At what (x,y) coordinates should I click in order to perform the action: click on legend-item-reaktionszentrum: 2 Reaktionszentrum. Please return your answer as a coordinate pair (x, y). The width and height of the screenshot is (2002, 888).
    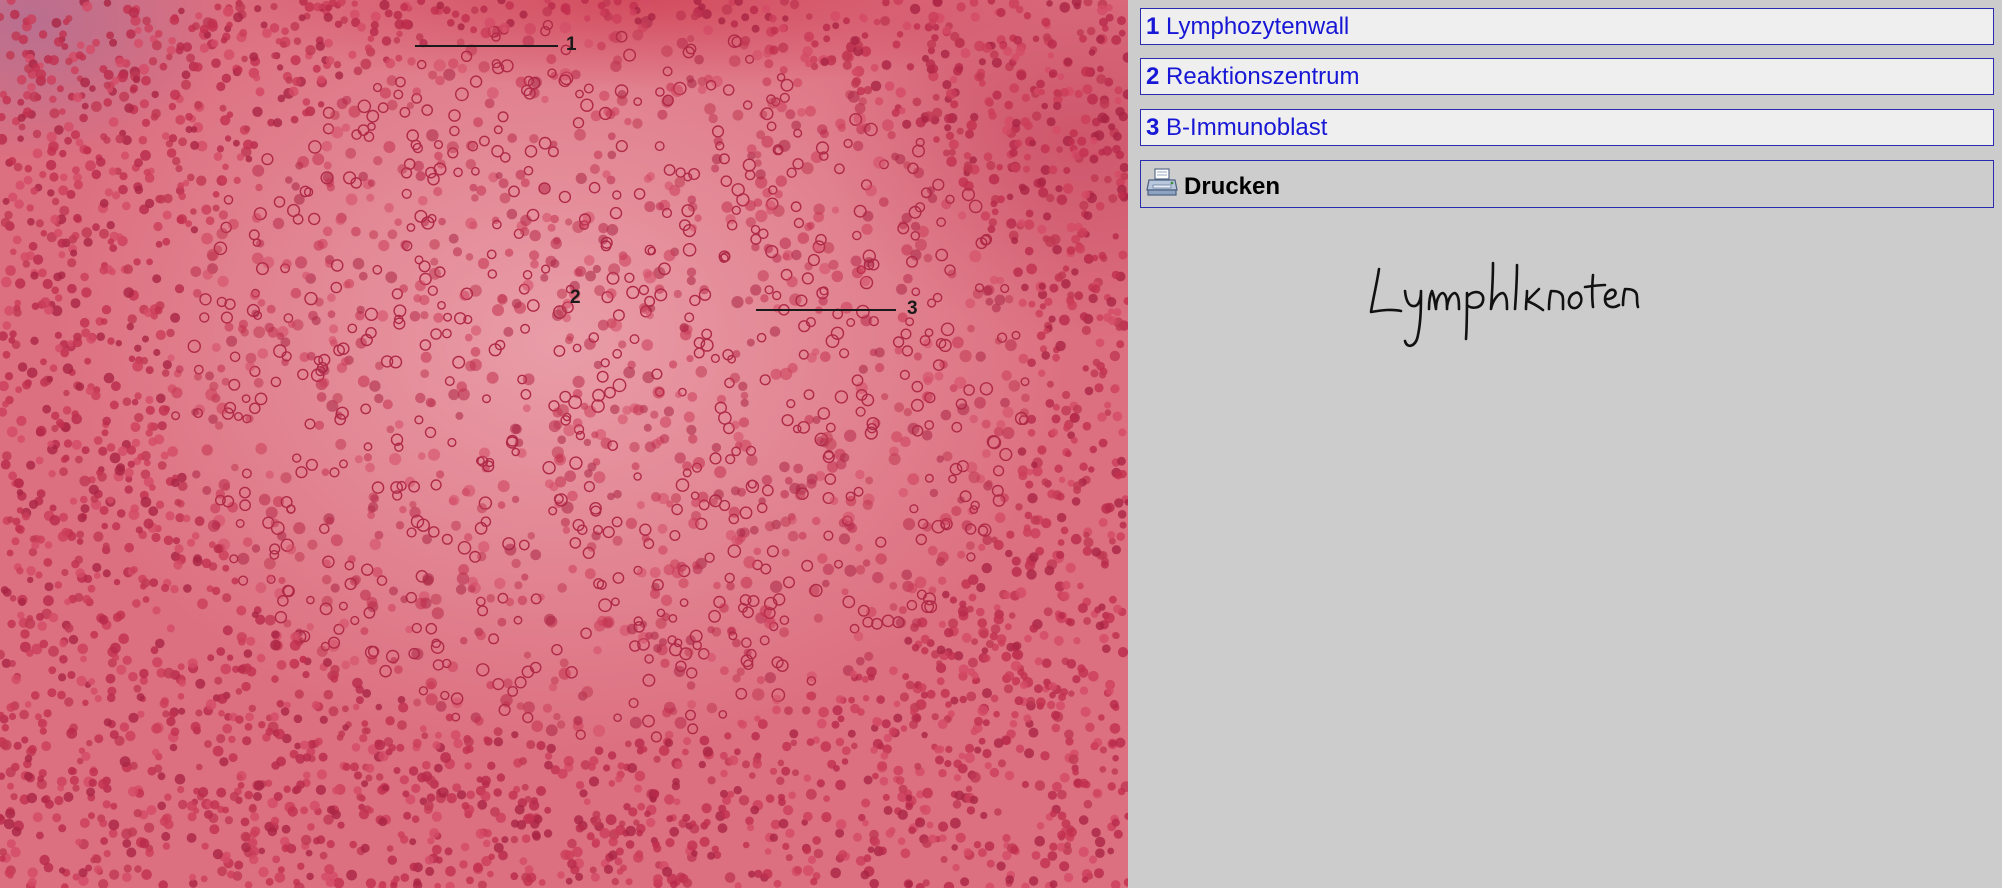
    Looking at the image, I should click on (1567, 76).